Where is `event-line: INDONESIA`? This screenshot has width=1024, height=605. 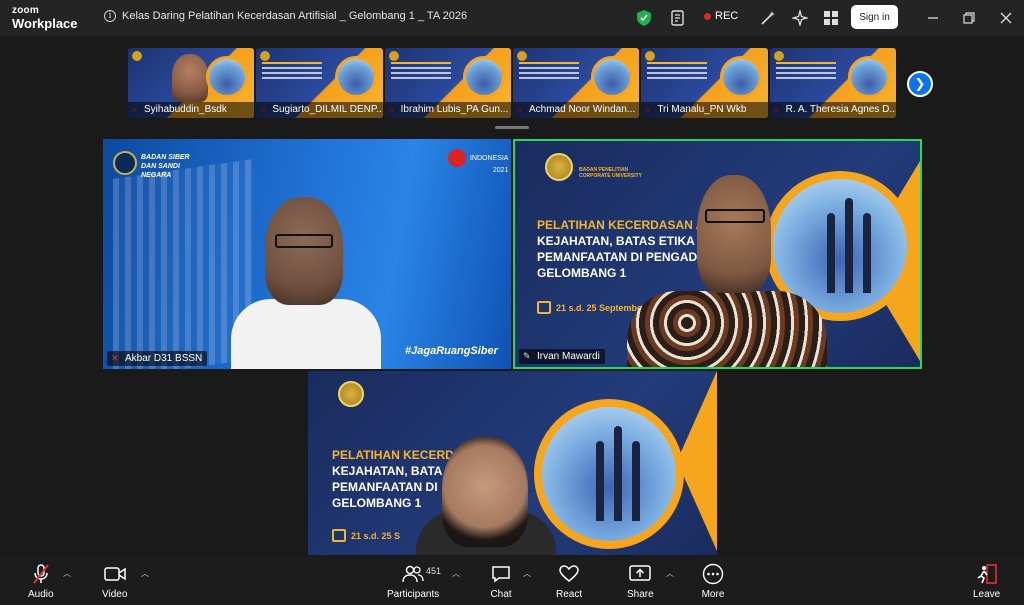
event-line: INDONESIA is located at coordinates (489, 158).